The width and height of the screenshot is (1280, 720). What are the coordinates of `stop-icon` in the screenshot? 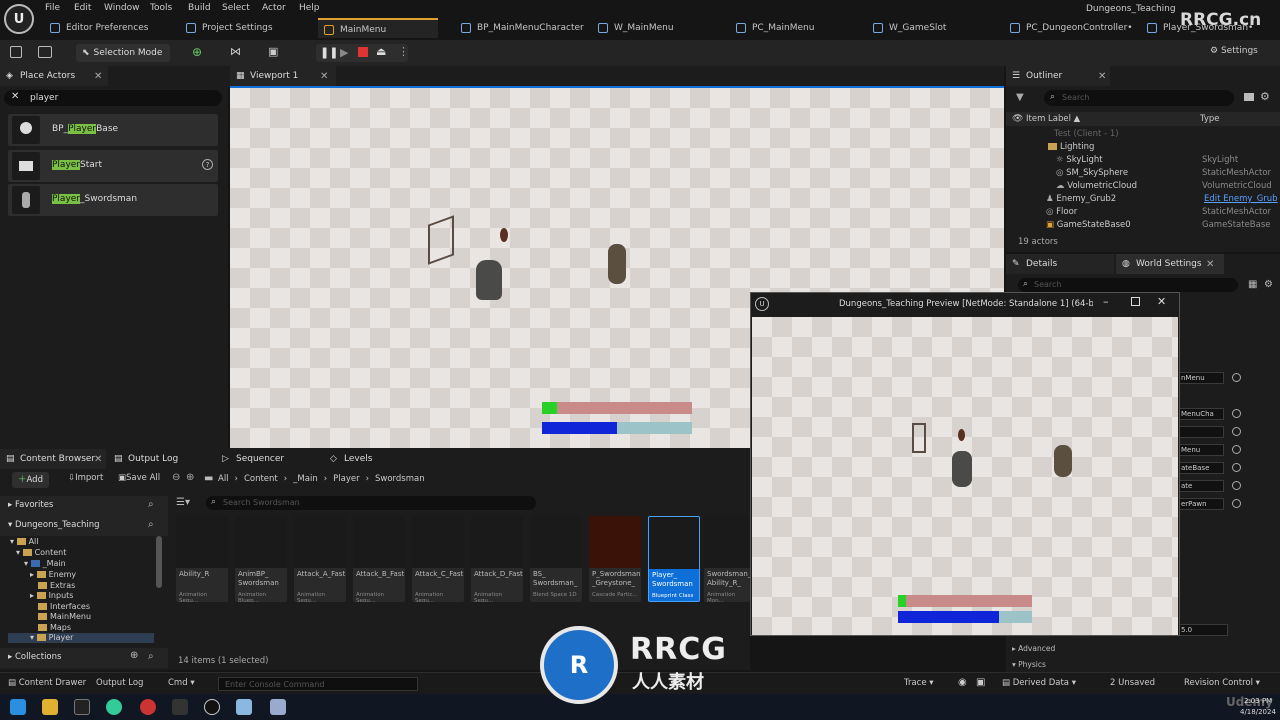 It's located at (363, 52).